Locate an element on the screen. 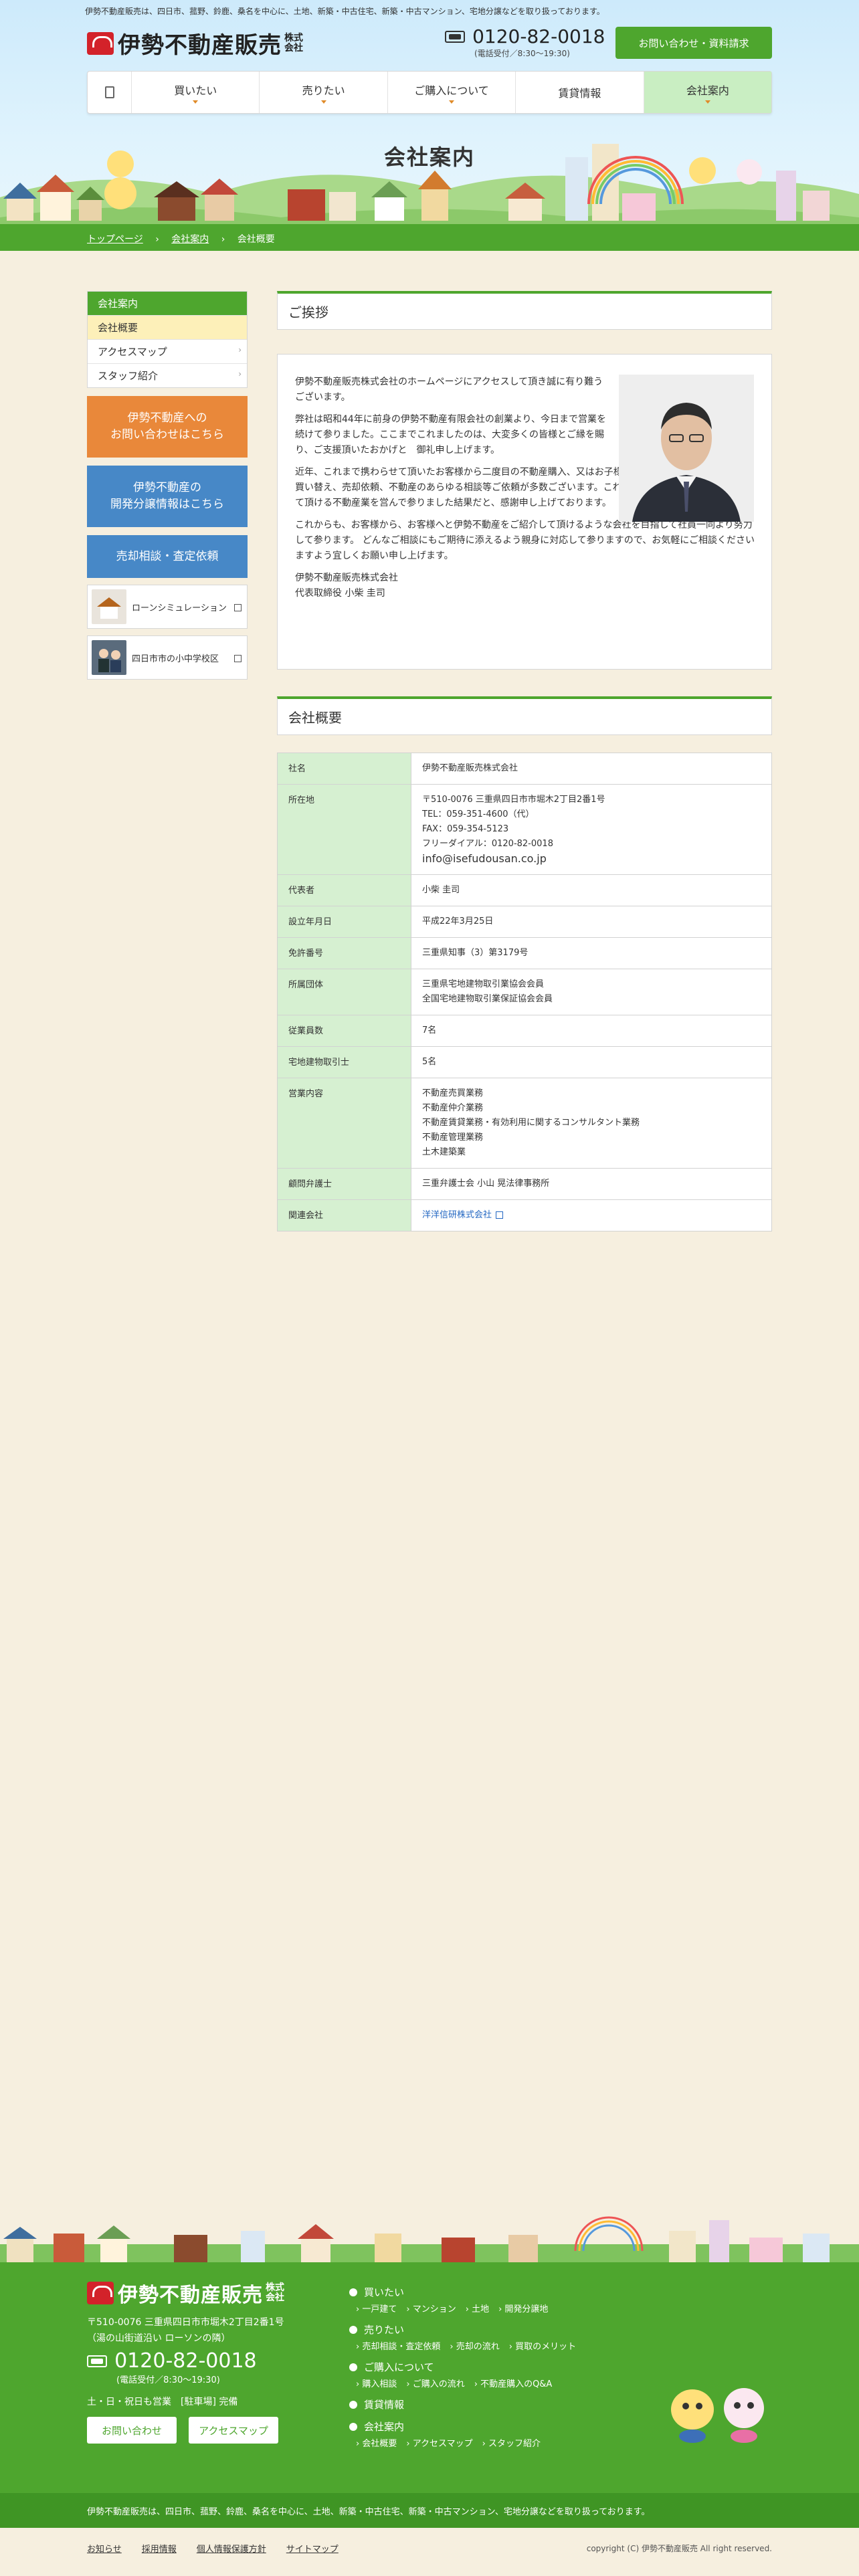 This screenshot has height=2576, width=859. profile-value-line: 不動産管理業務 is located at coordinates (453, 1137).